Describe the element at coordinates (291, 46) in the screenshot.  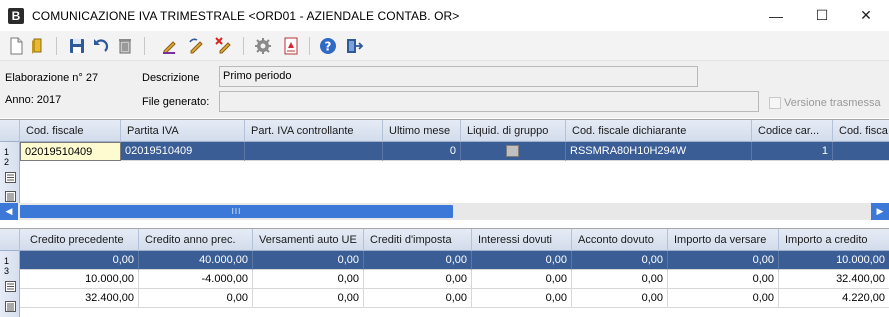
I see `pdf-report-icon` at that location.